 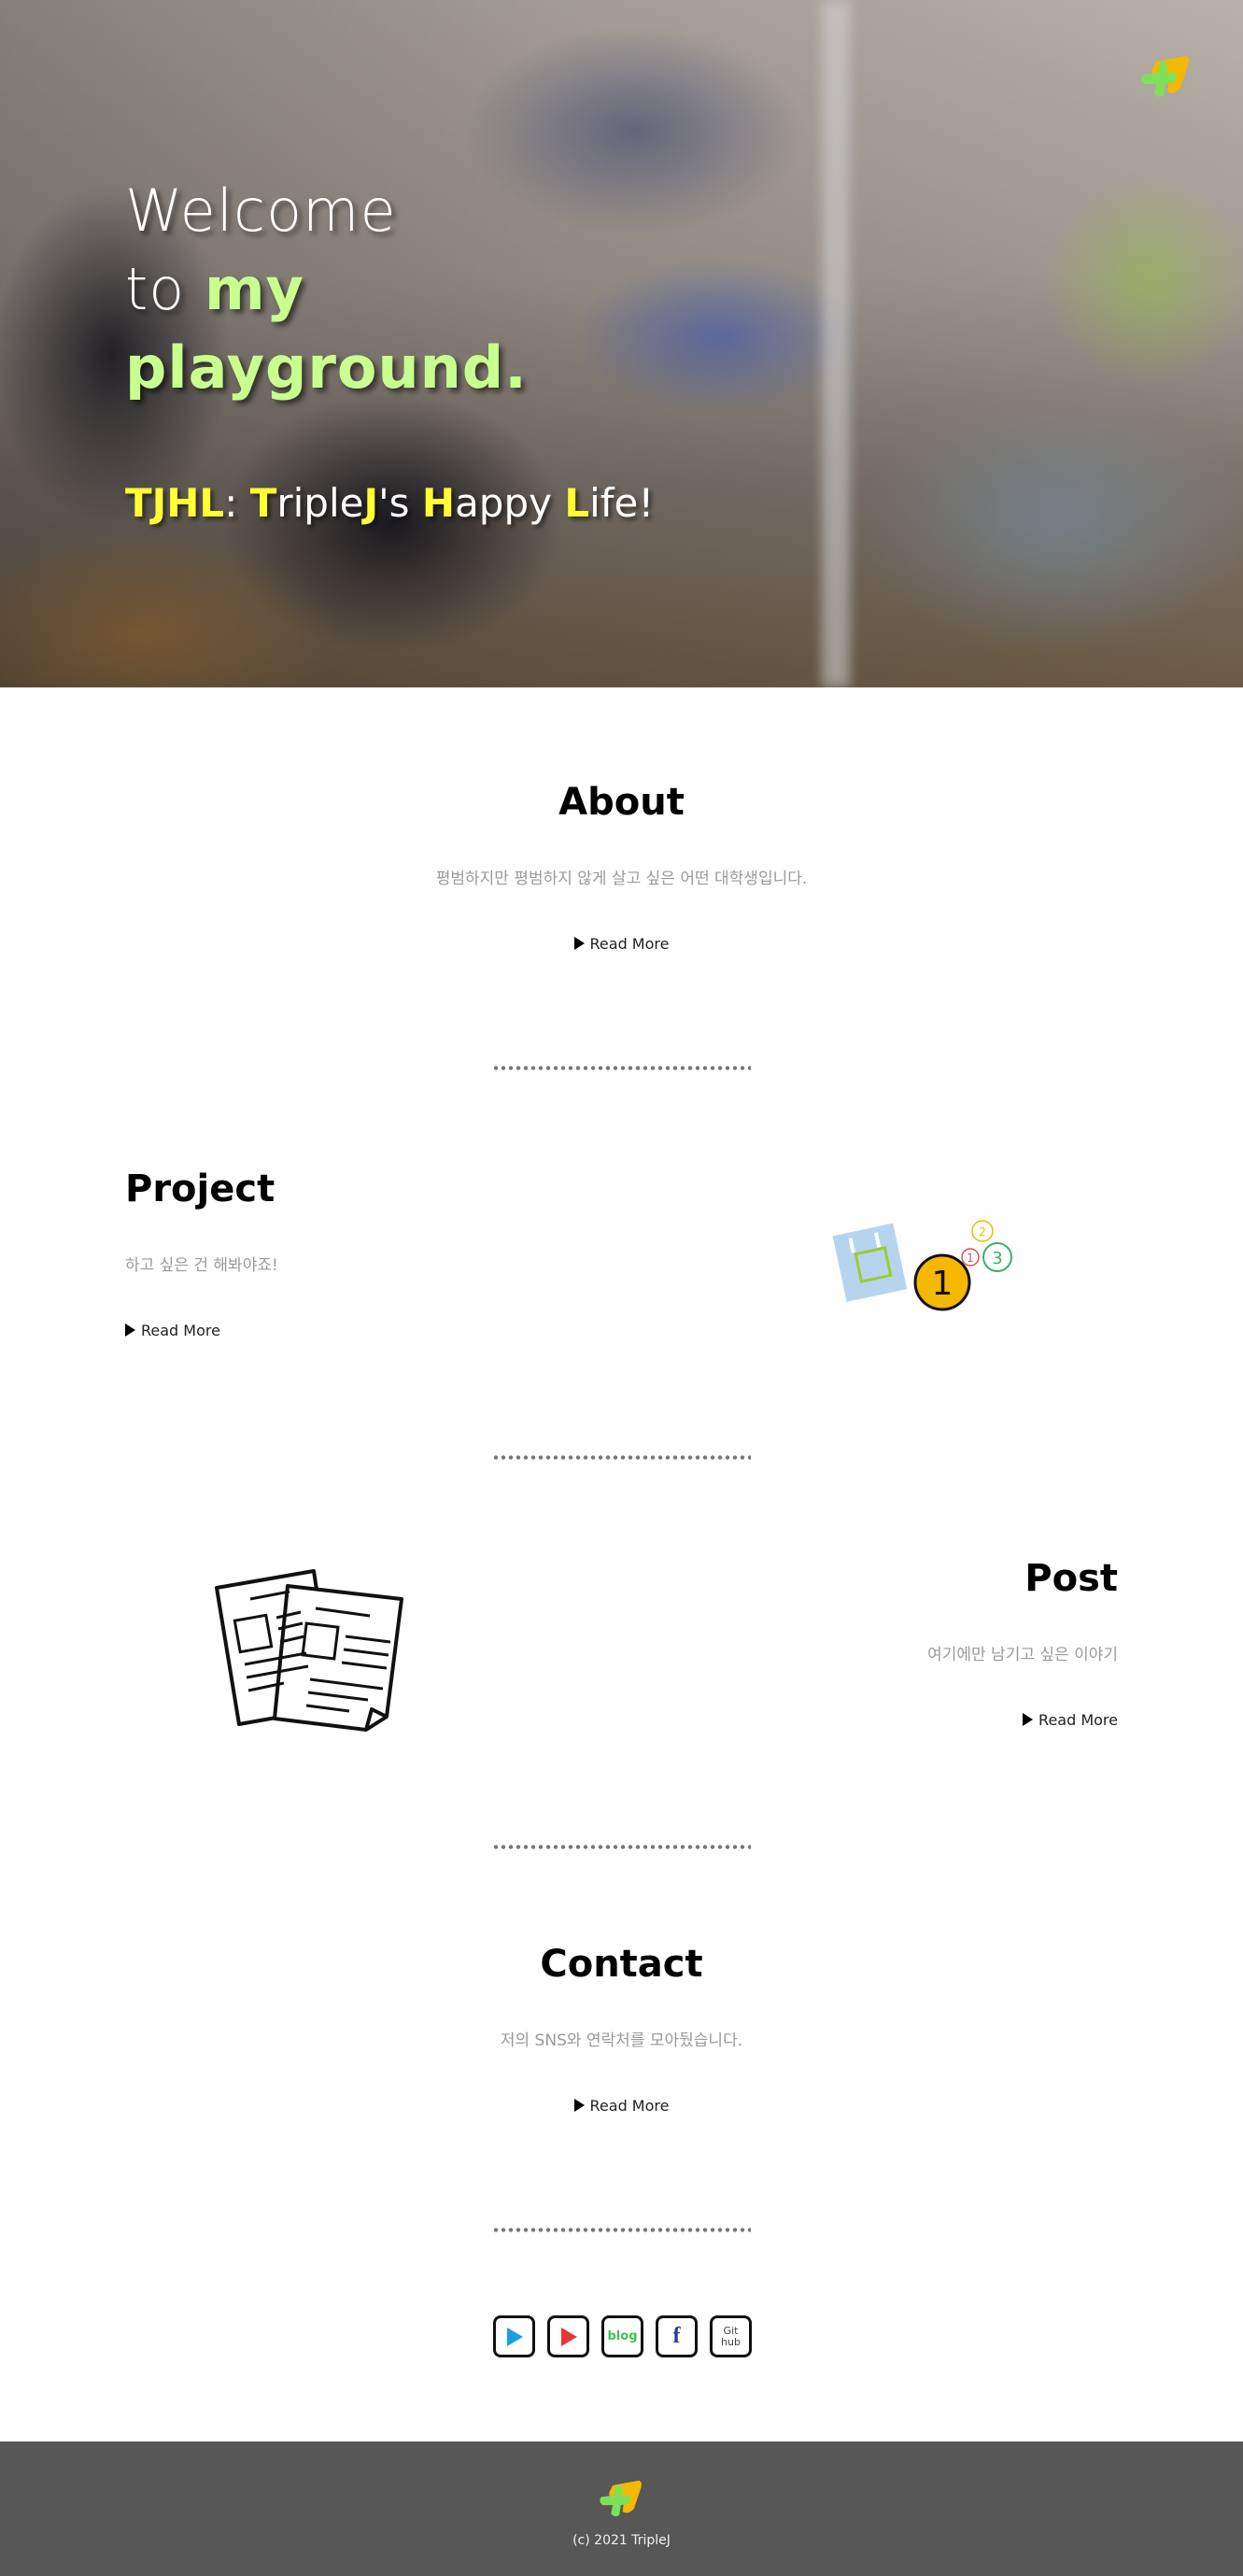 I want to click on youtube-button, so click(x=568, y=2336).